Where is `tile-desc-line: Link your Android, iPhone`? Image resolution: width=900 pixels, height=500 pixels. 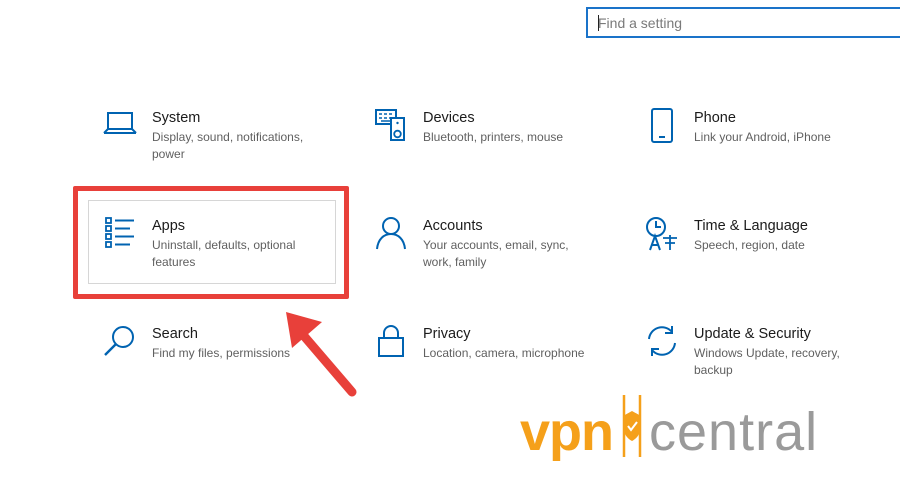
tile-desc-line: Link your Android, iPhone is located at coordinates (762, 137).